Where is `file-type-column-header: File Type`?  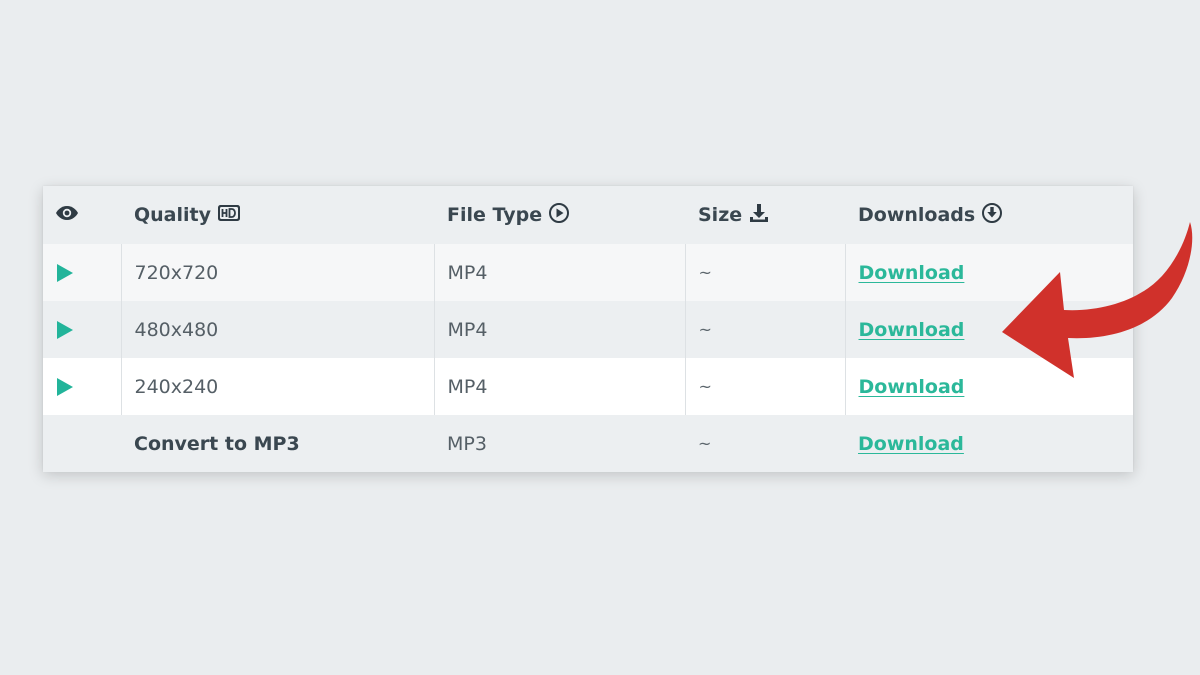 file-type-column-header: File Type is located at coordinates (559, 215).